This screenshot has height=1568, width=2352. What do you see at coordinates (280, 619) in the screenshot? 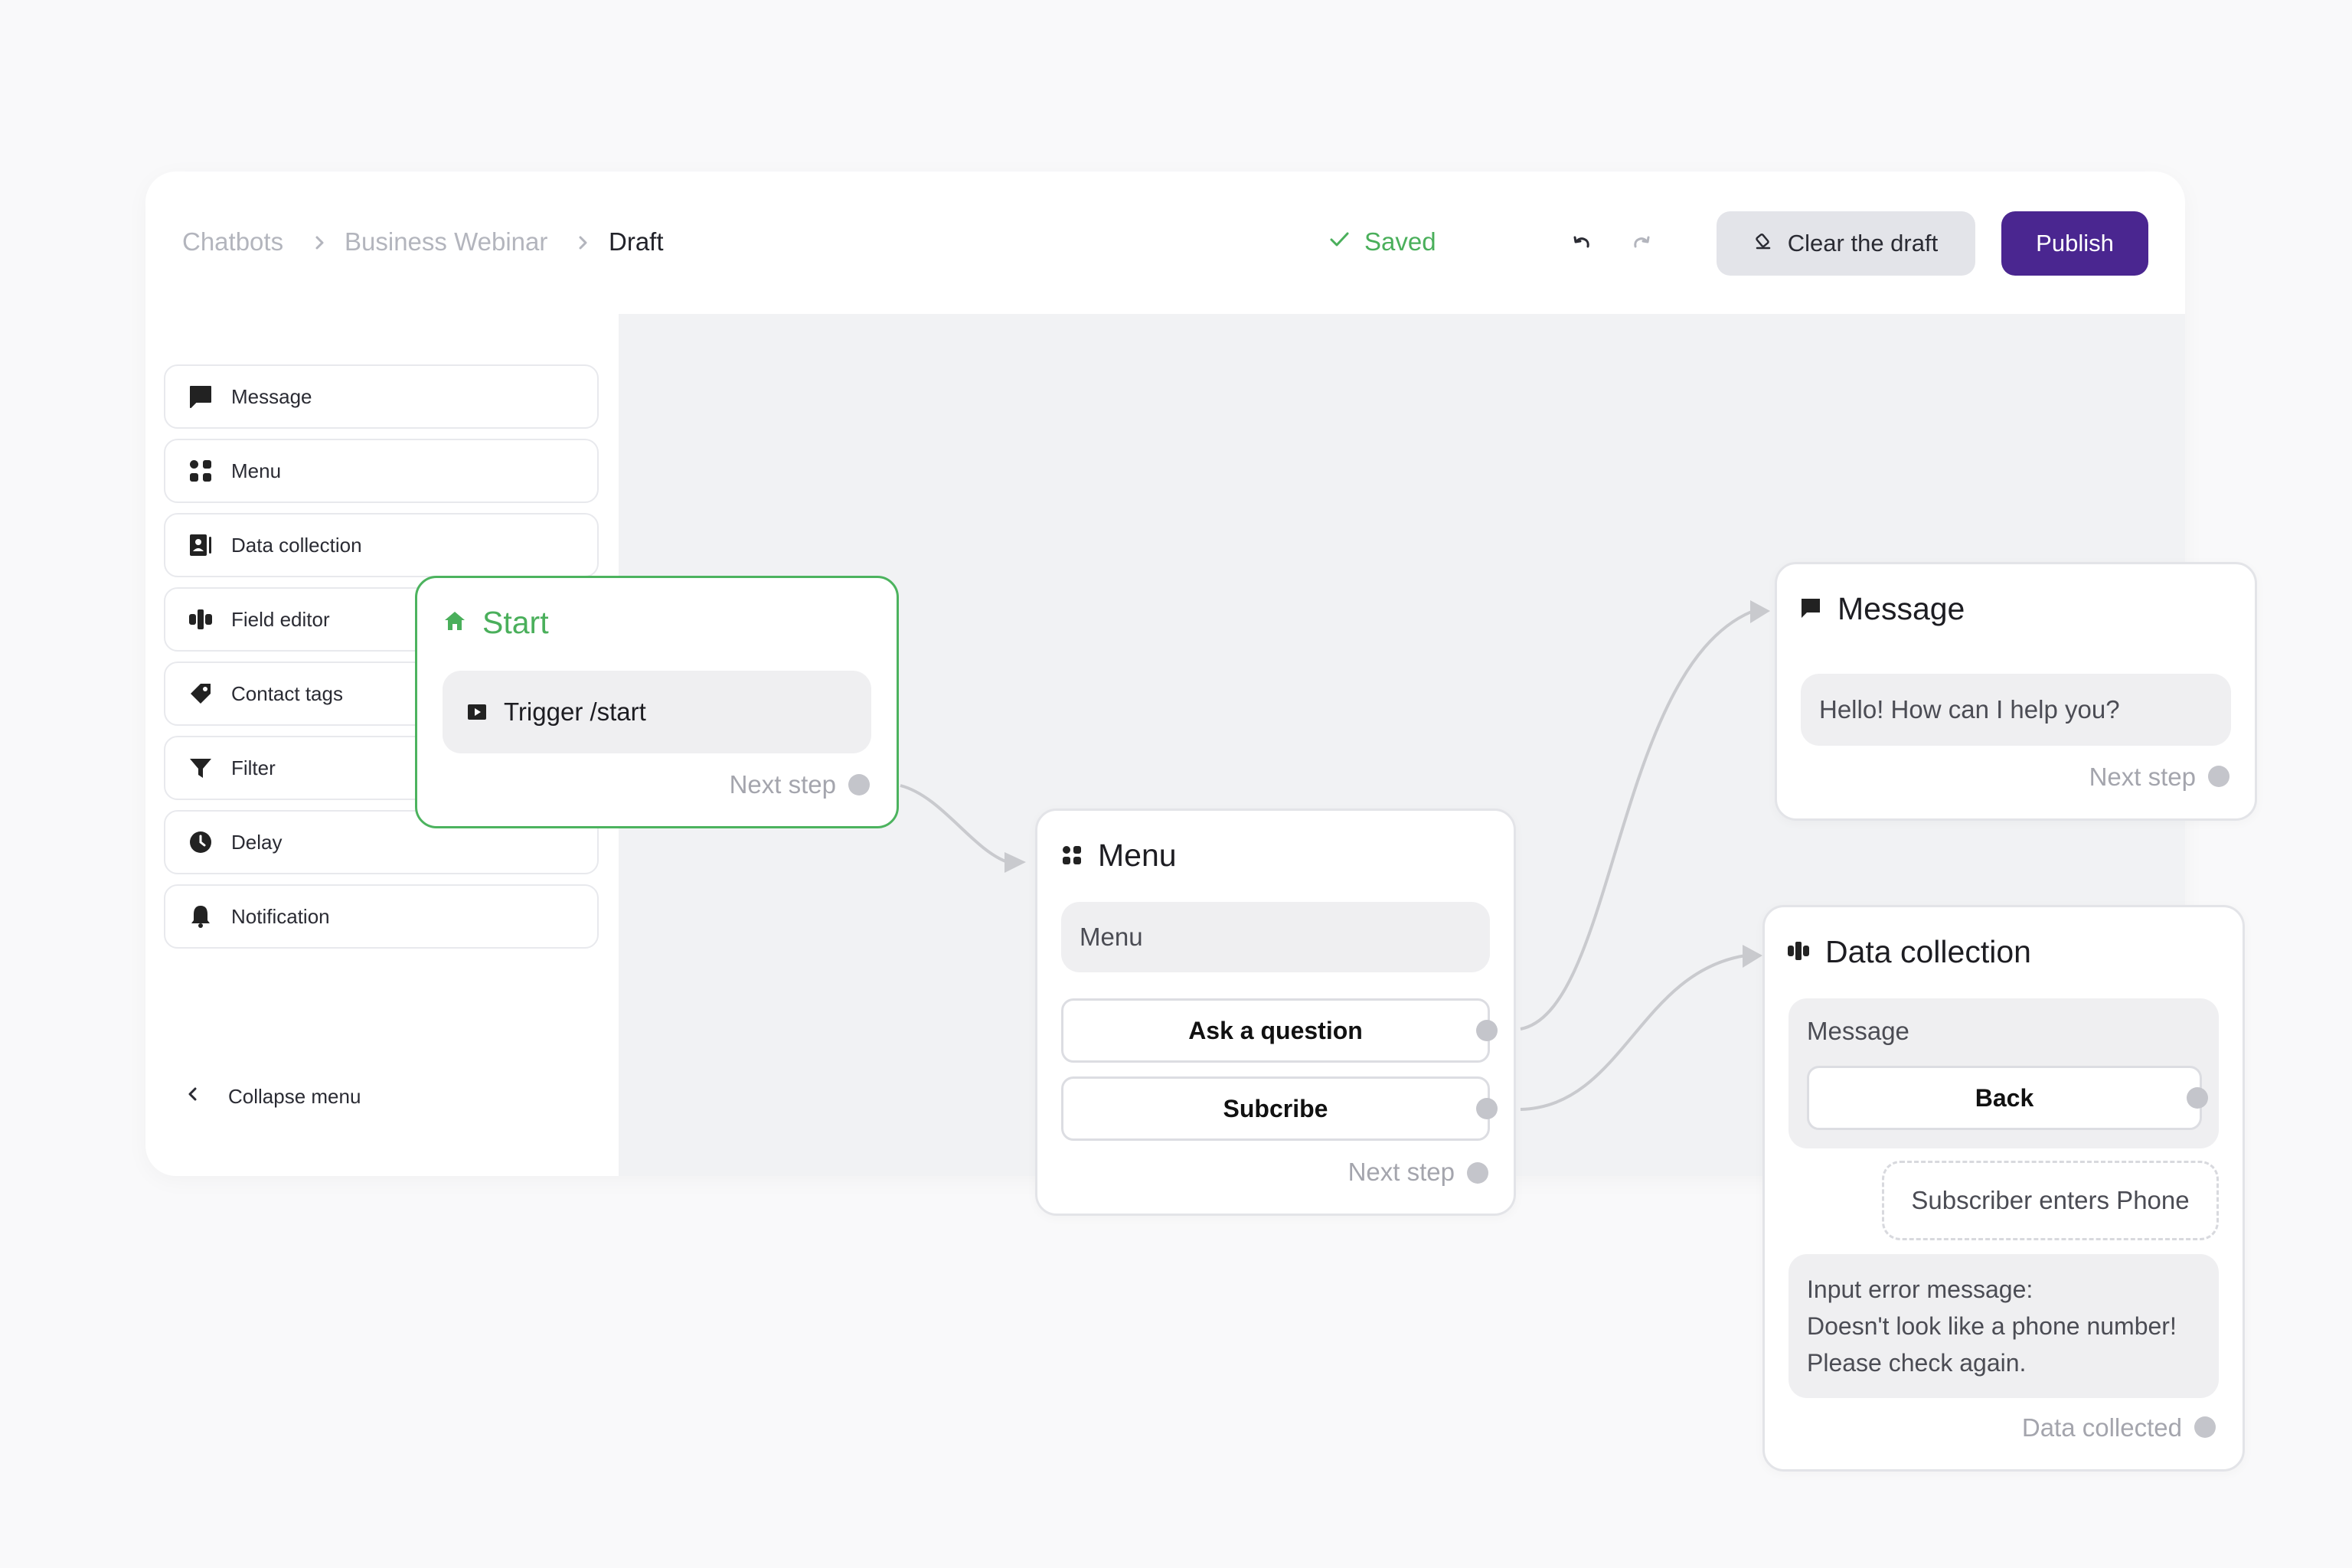
I see `sidebar-item-label: Field editor` at bounding box center [280, 619].